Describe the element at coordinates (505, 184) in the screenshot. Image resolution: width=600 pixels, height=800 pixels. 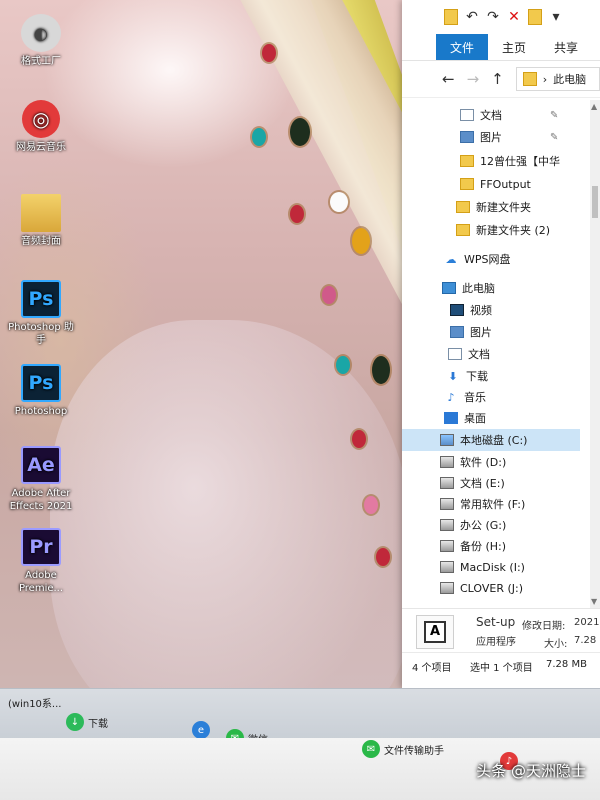
I see `nav-item-label: FFOutput` at that location.